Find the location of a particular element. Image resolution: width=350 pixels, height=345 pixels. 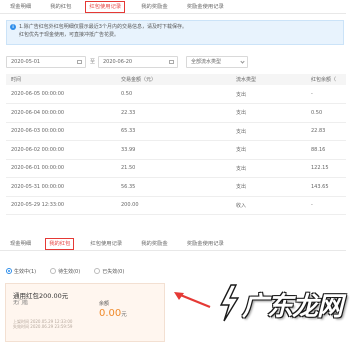

cell-amount: 21.50 is located at coordinates (173, 168).